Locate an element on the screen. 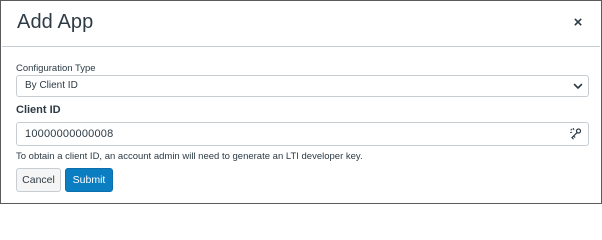  configuration-type-select: By Client ID is located at coordinates (302, 86).